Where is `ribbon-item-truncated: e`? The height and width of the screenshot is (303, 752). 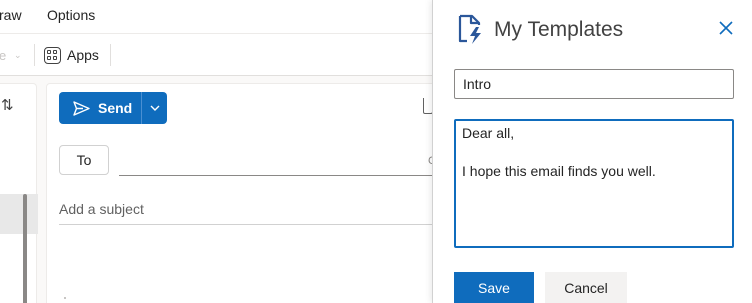 ribbon-item-truncated: e is located at coordinates (3, 55).